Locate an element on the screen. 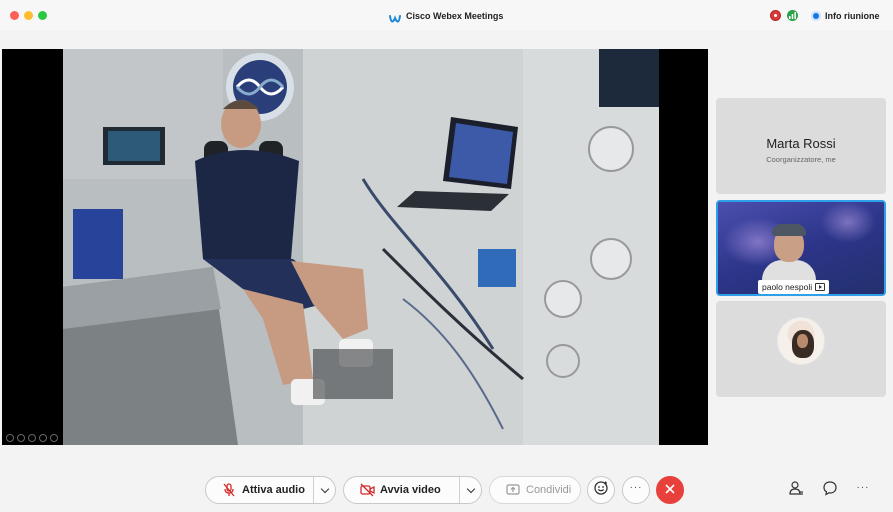 The height and width of the screenshot is (512, 893). close-icon is located at coordinates (670, 490).